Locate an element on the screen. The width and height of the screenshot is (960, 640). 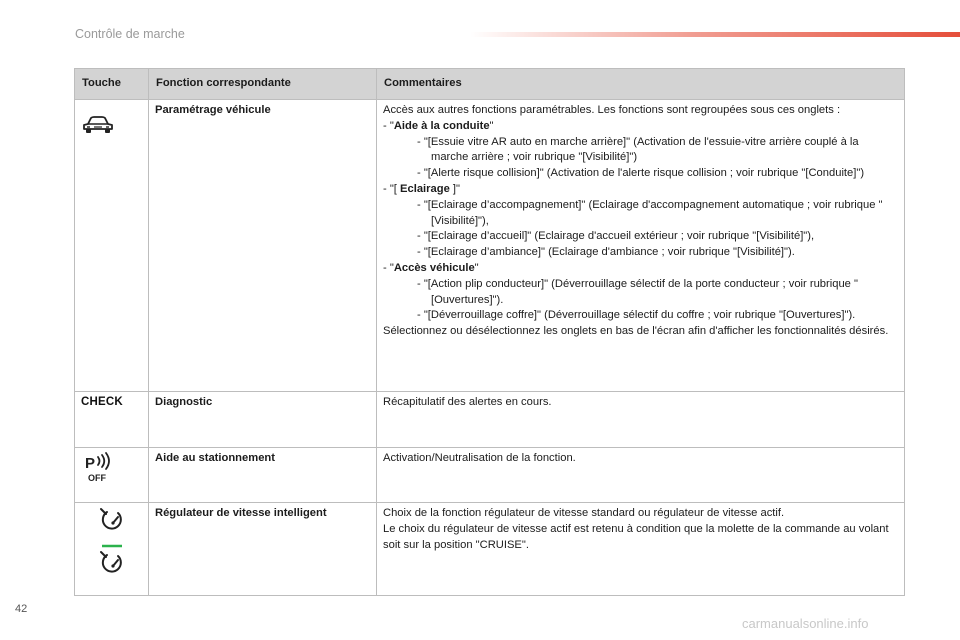
function-label: Paramétrage véhicule is located at coordinates (262, 245).